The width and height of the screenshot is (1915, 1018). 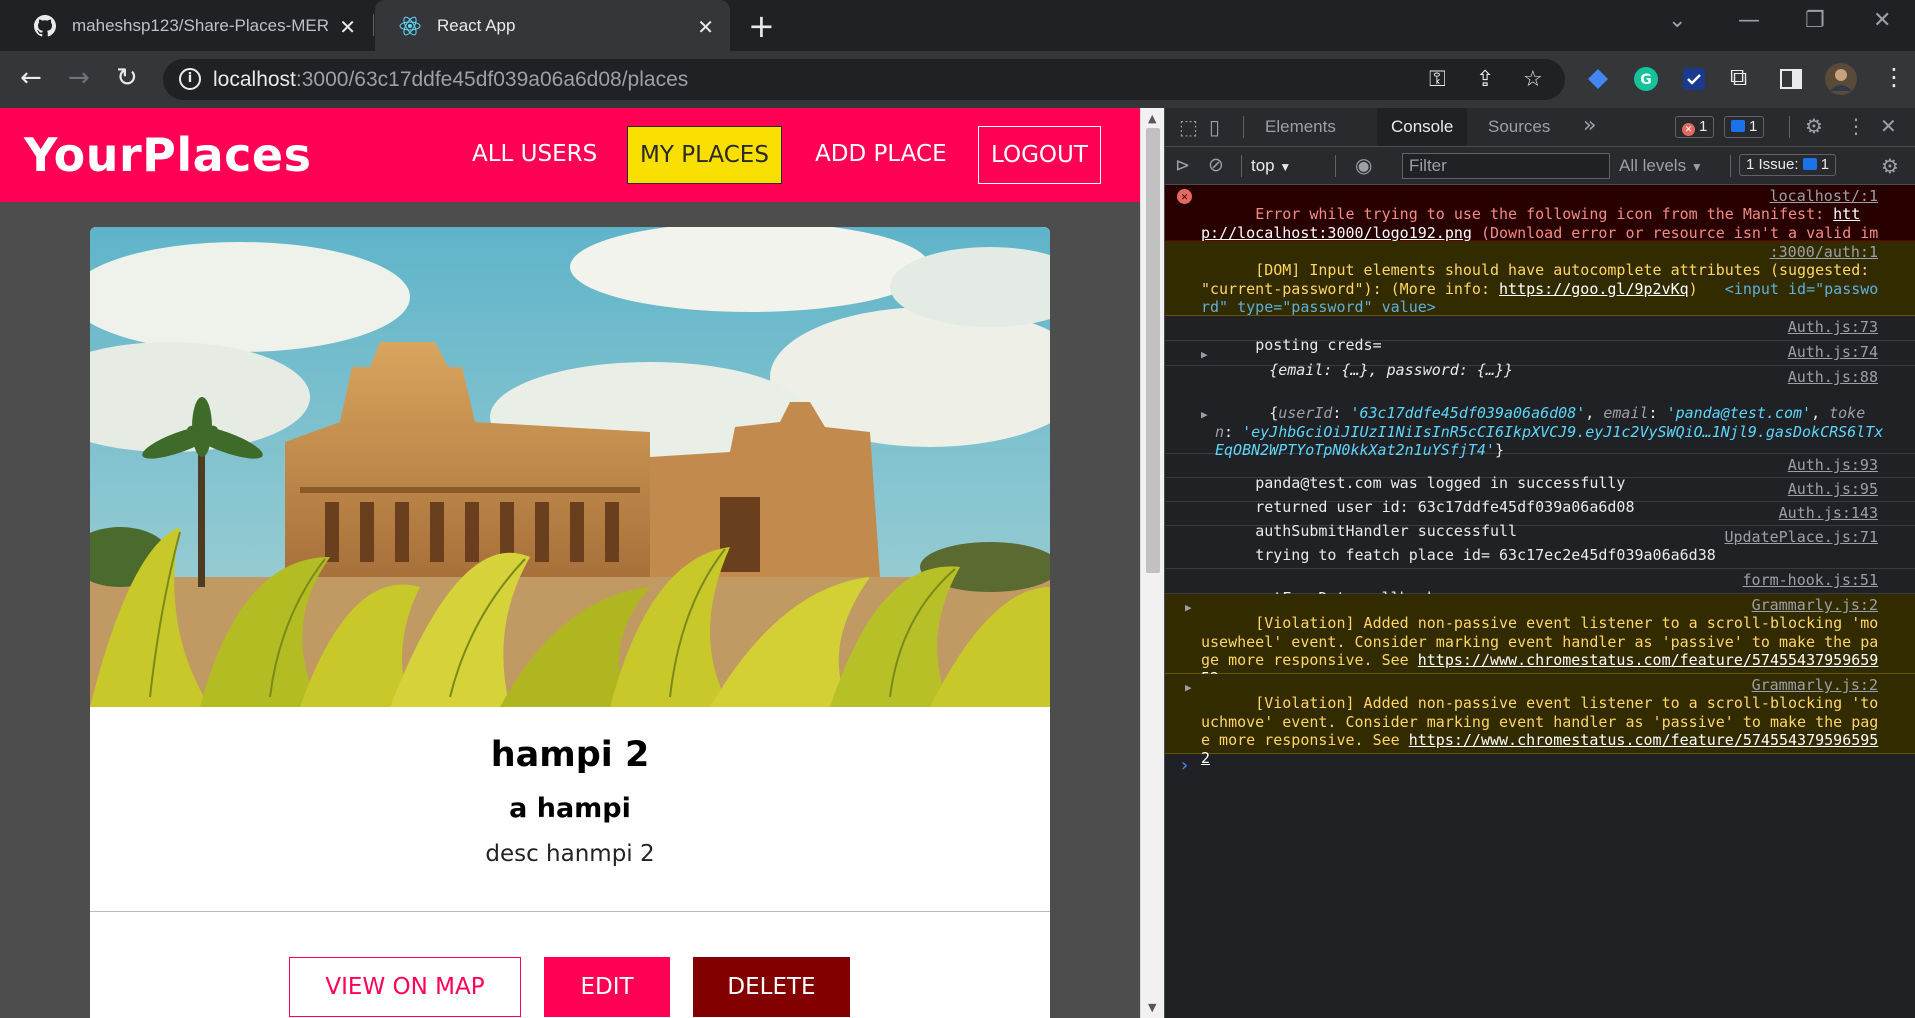 What do you see at coordinates (1626, 413) in the screenshot?
I see `object-key: email` at bounding box center [1626, 413].